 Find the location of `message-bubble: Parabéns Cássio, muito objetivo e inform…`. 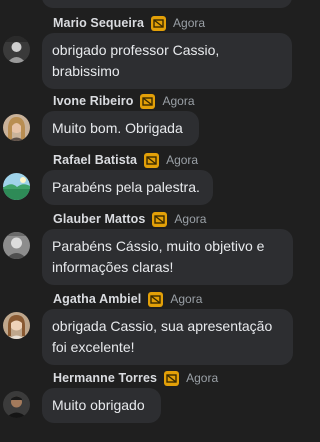

message-bubble: Parabéns Cássio, muito objetivo e inform… is located at coordinates (167, 257).